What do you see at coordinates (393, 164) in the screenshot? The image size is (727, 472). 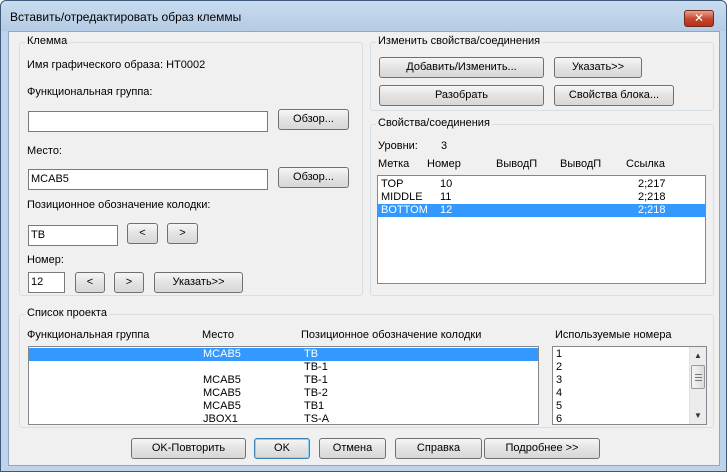 I see `column-header-label: Метка` at bounding box center [393, 164].